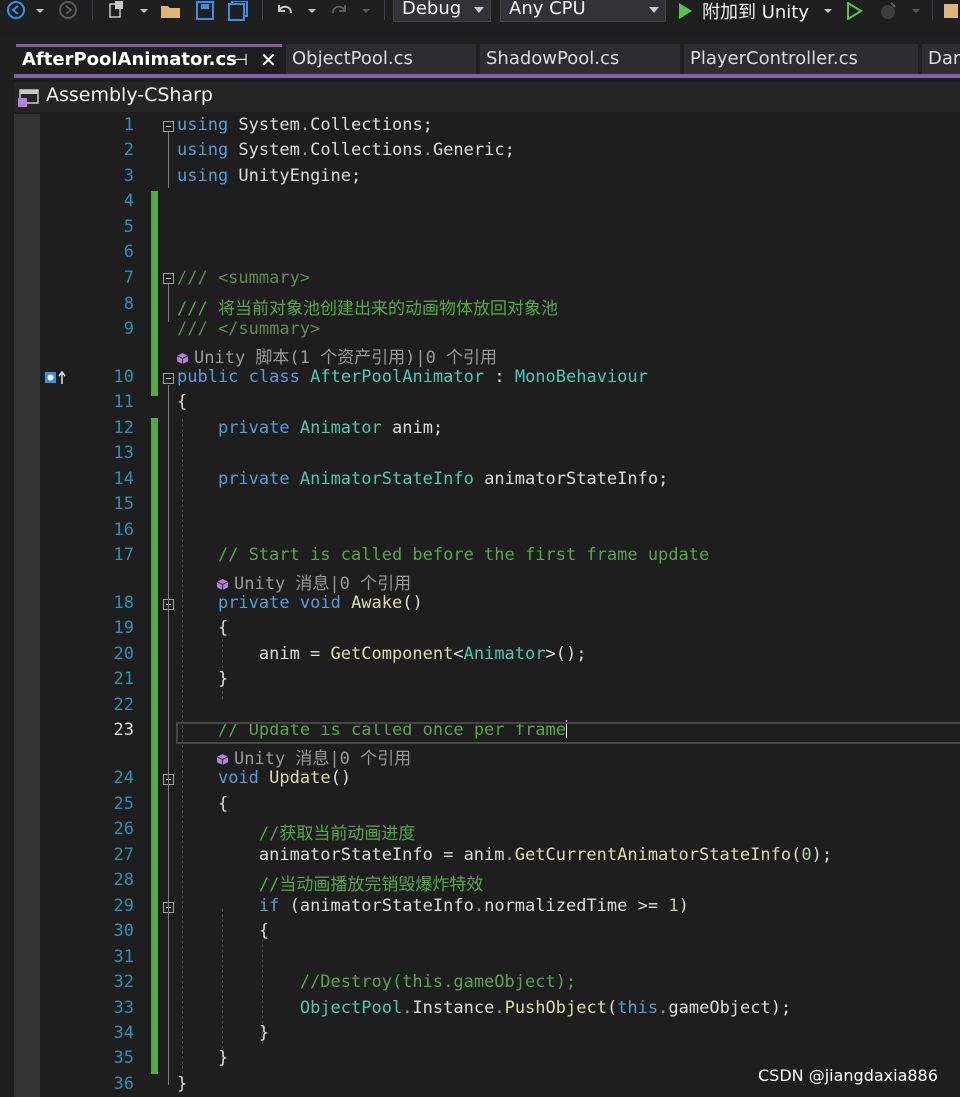 The image size is (960, 1097). I want to click on toolbar: Debug Any CPU 附加到 Unity, so click(480, 12).